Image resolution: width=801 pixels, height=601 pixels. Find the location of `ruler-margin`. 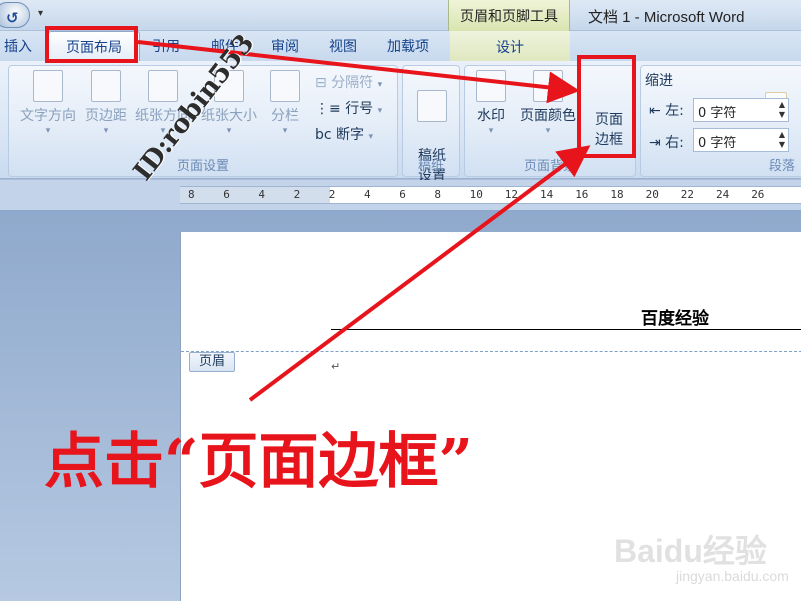

ruler-margin is located at coordinates (255, 195).